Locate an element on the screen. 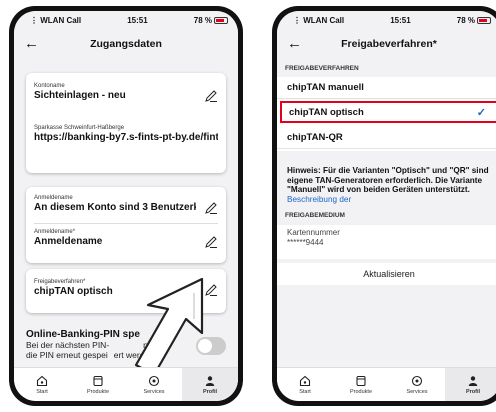 The width and height of the screenshot is (496, 412). login-name-value: An diesem Konto sind 3 Benutzerkennungen is located at coordinates (115, 207).